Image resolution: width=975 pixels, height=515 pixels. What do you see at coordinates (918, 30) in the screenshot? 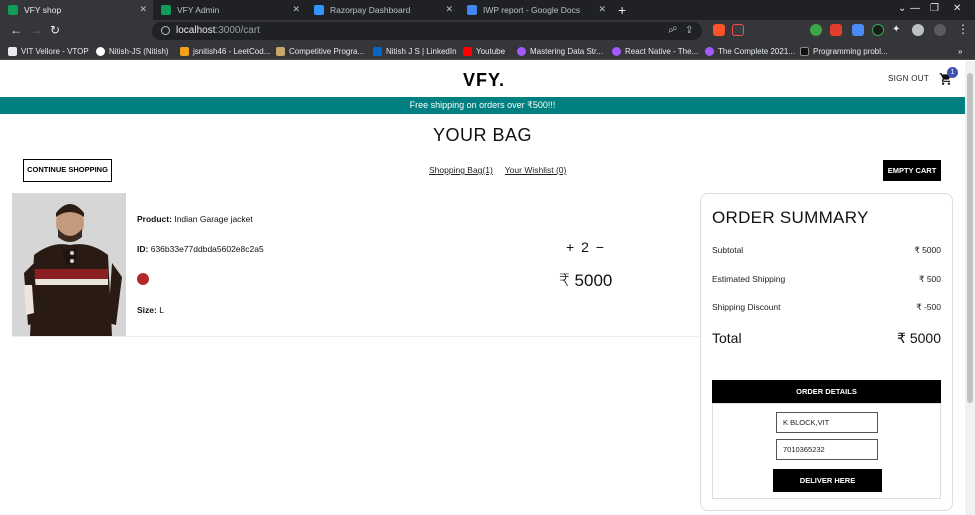
I see `profile-avatar-icon` at bounding box center [918, 30].